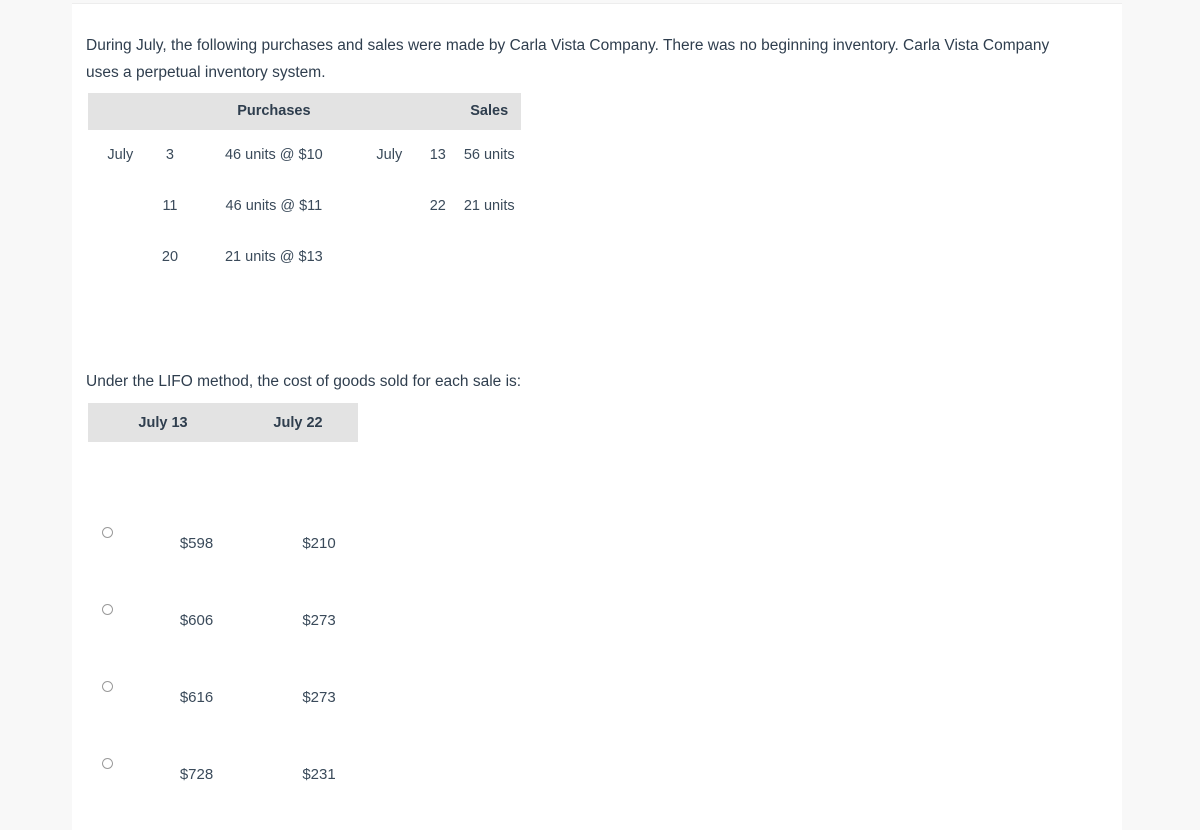 The height and width of the screenshot is (830, 1200). I want to click on answer-option-2-july-22: $273, so click(319, 620).